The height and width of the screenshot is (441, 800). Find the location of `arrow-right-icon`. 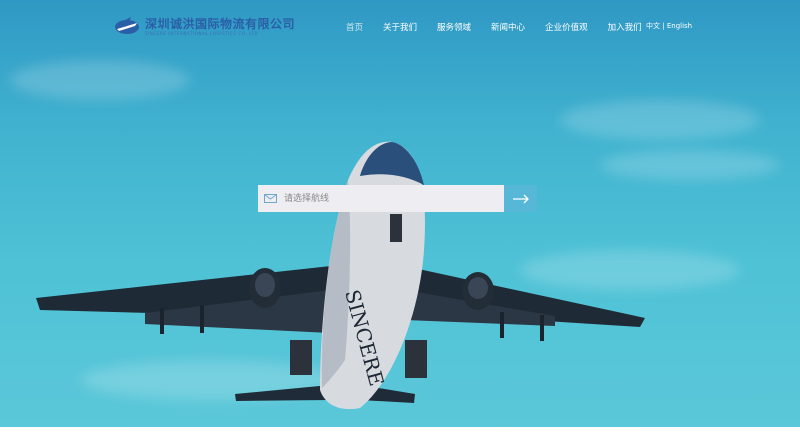

arrow-right-icon is located at coordinates (520, 198).